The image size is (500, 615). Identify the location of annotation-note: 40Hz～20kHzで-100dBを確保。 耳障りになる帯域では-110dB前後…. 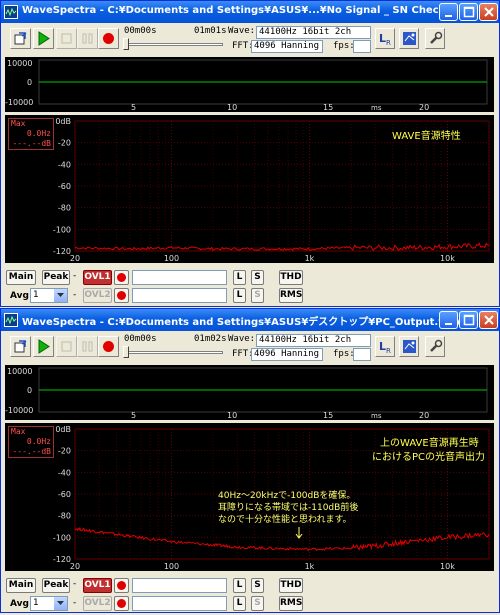
(288, 508).